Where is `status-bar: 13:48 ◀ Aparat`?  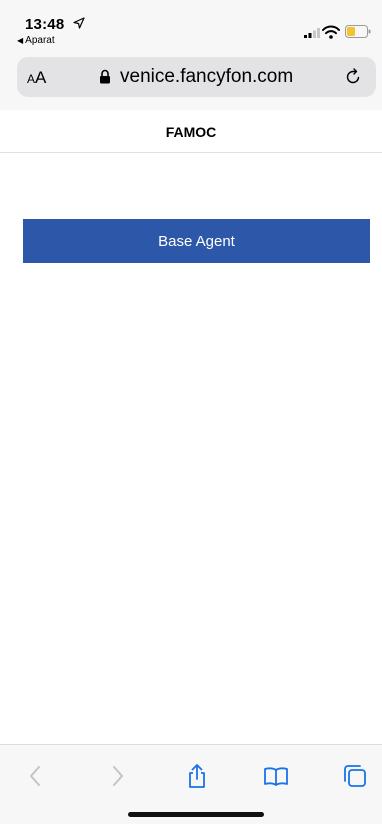
status-bar: 13:48 ◀ Aparat is located at coordinates (191, 25).